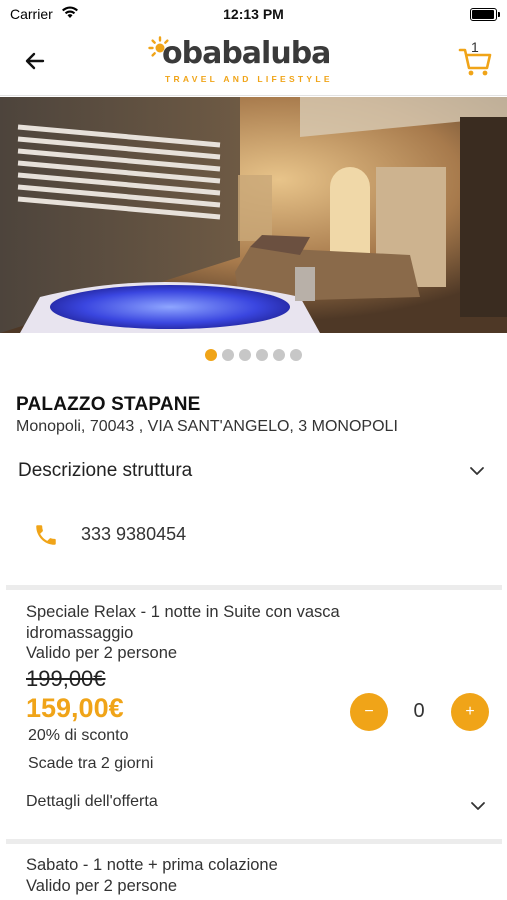 The image size is (507, 900). I want to click on quantity-value: 0, so click(419, 711).